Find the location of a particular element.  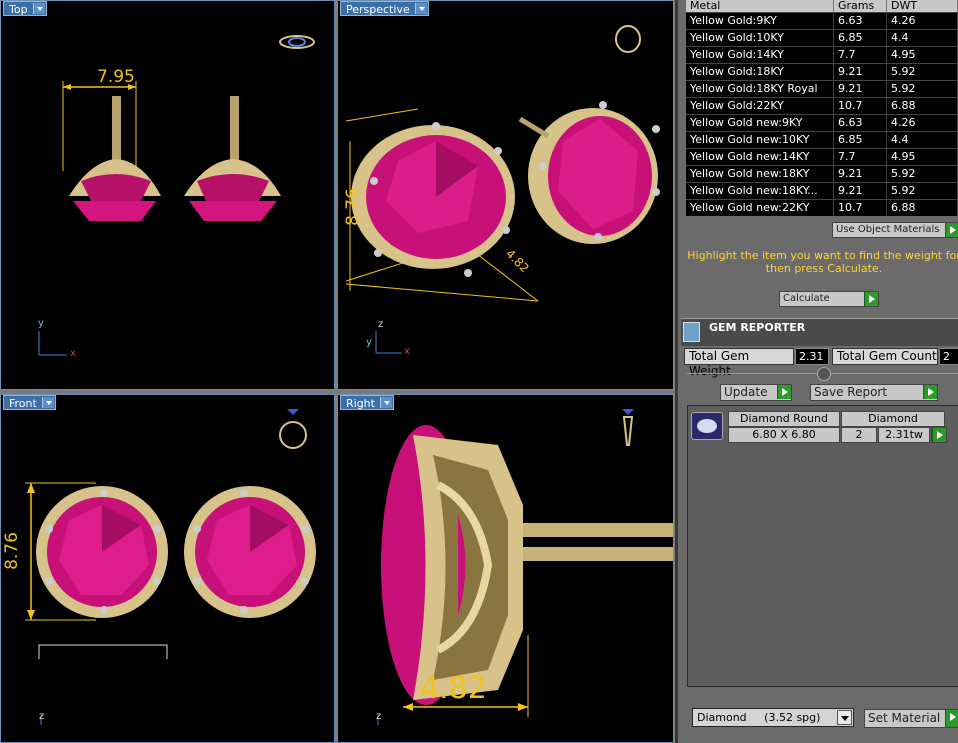

viewport-tab-top: Top is located at coordinates (25, 8).